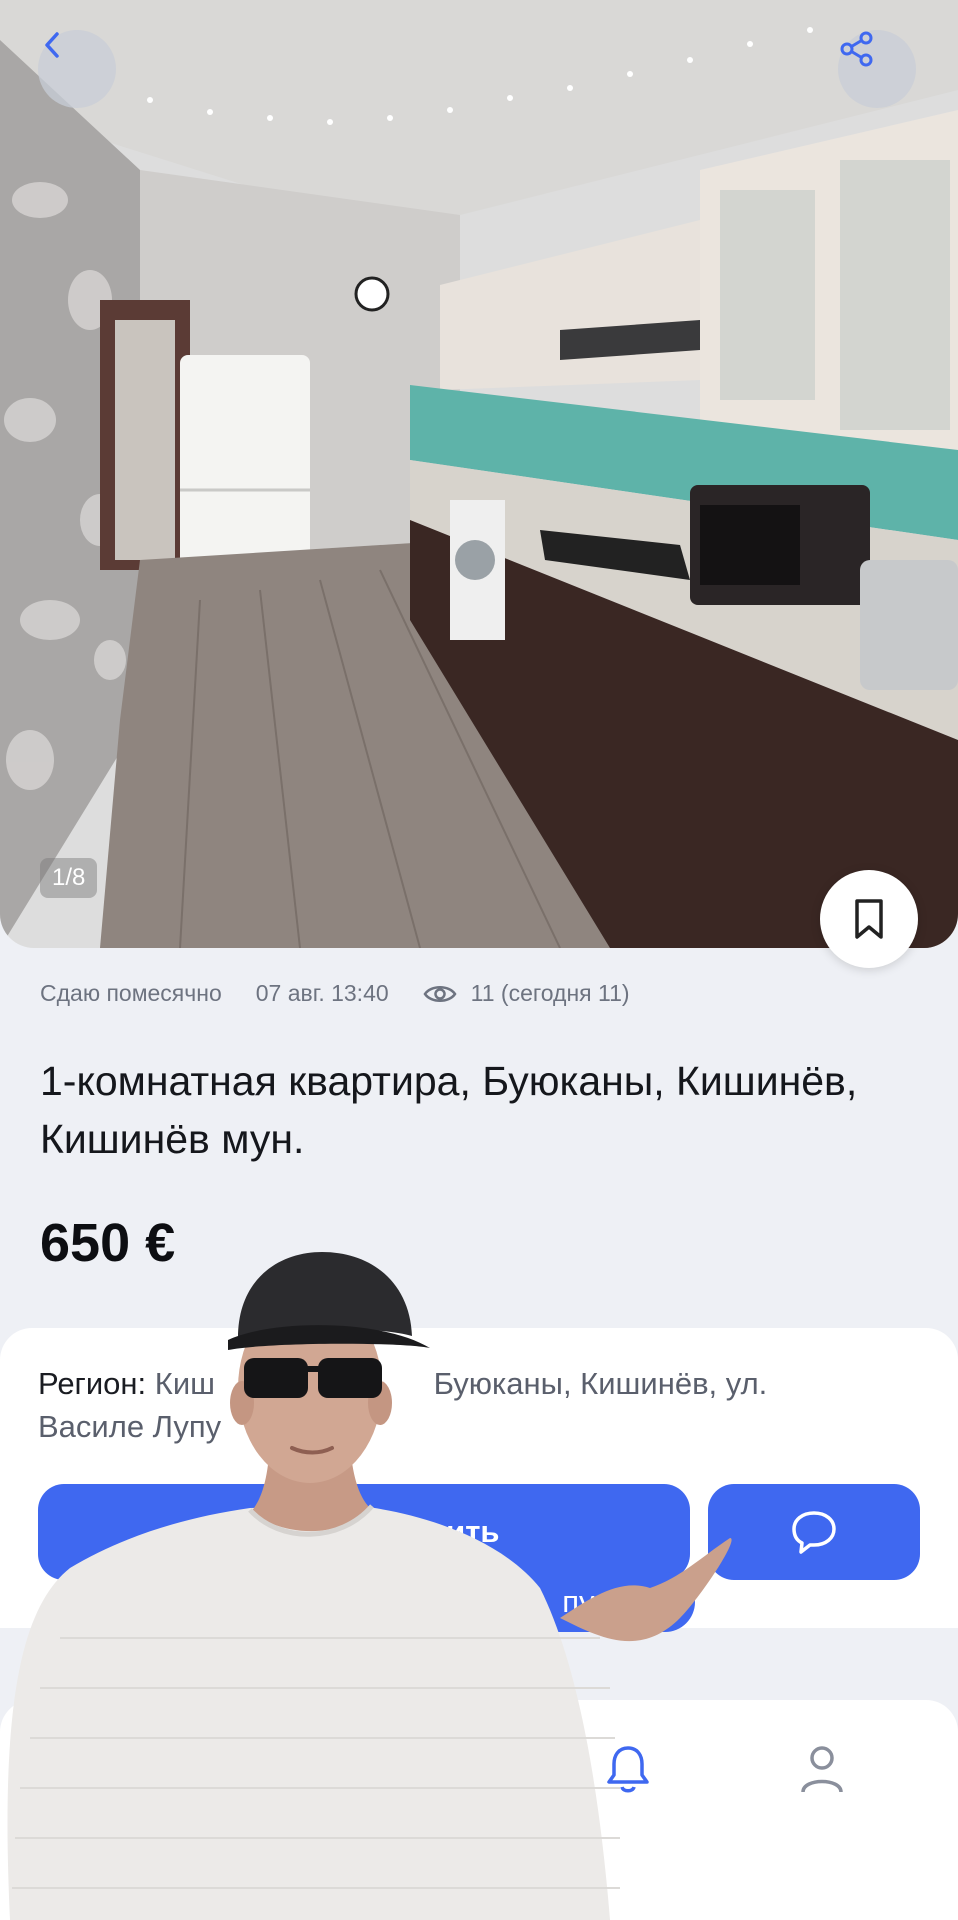 The width and height of the screenshot is (958, 1920). Describe the element at coordinates (856, 49) in the screenshot. I see `share-icon` at that location.